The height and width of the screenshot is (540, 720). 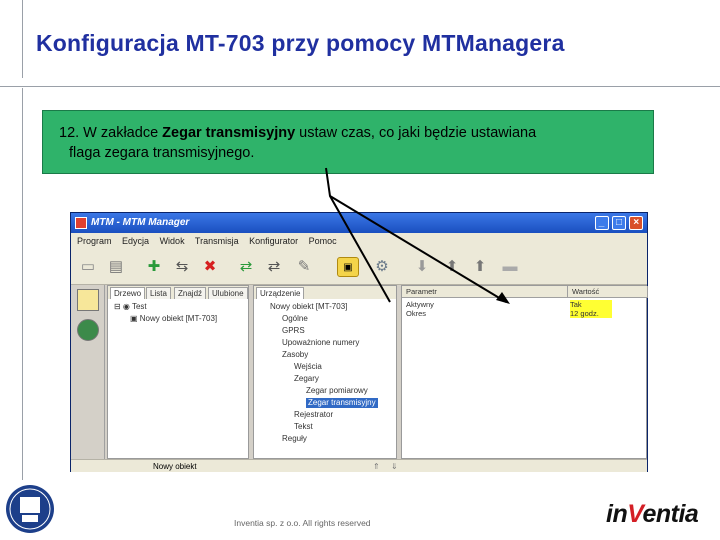 What do you see at coordinates (376, 466) in the screenshot?
I see `status-up-icon: ⇑` at bounding box center [376, 466].